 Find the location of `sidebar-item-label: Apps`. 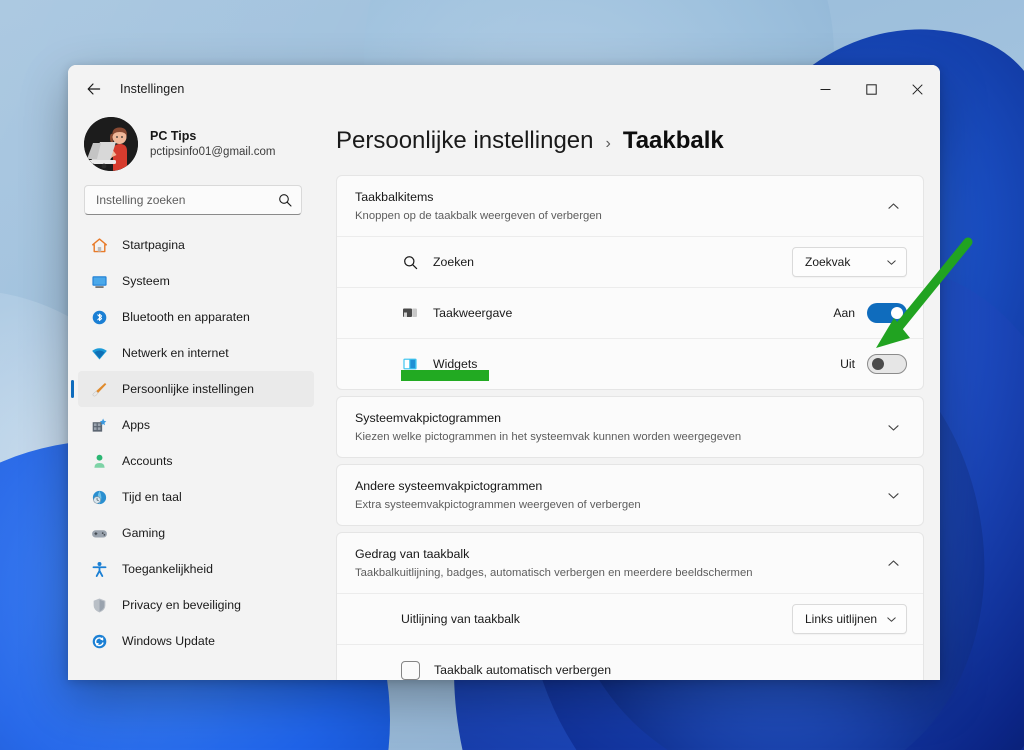

sidebar-item-label: Apps is located at coordinates (136, 425).